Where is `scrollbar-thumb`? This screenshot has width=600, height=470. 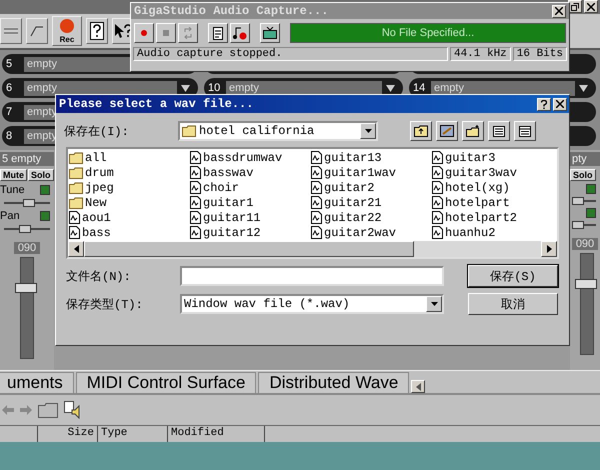 scrollbar-thumb is located at coordinates (249, 249).